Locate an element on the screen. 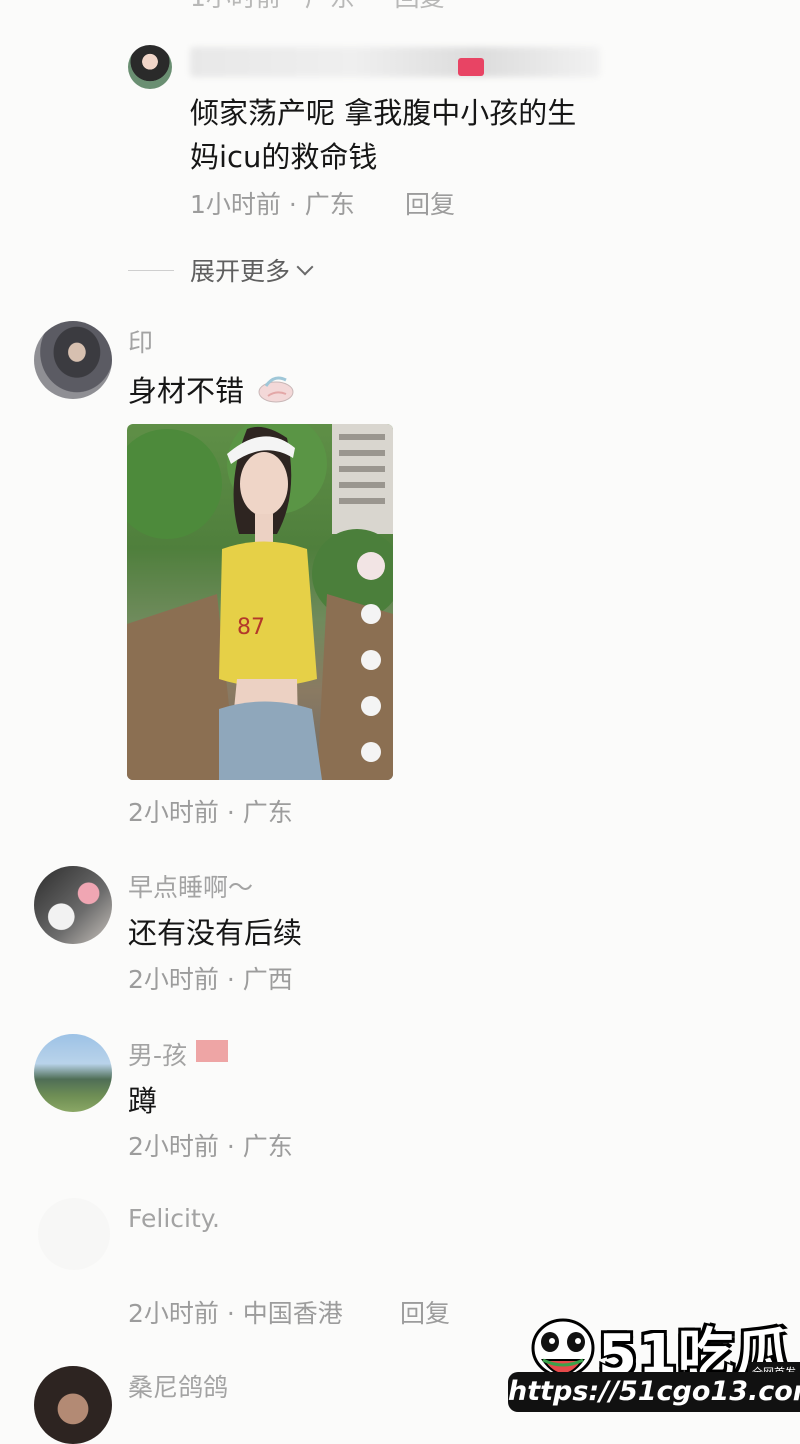 The width and height of the screenshot is (800, 1444). comment-author: 桑尼鸽鸽 is located at coordinates (178, 1386).